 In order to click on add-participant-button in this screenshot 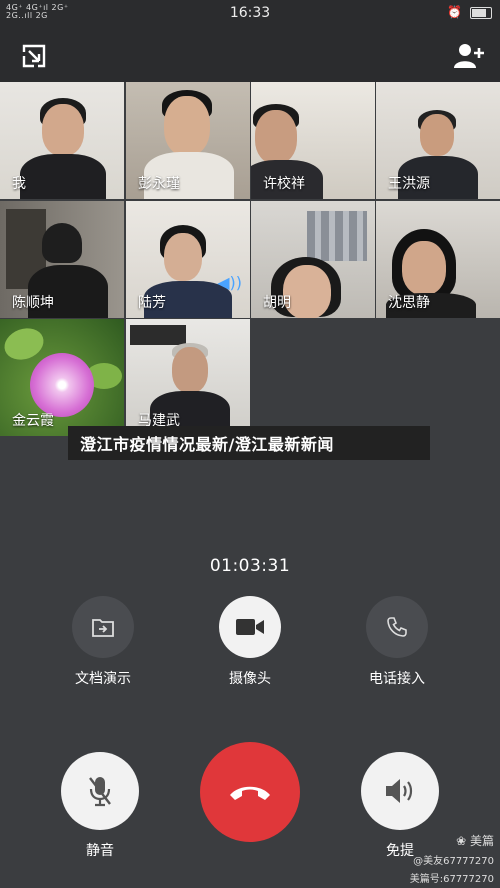, I will do `click(469, 56)`.